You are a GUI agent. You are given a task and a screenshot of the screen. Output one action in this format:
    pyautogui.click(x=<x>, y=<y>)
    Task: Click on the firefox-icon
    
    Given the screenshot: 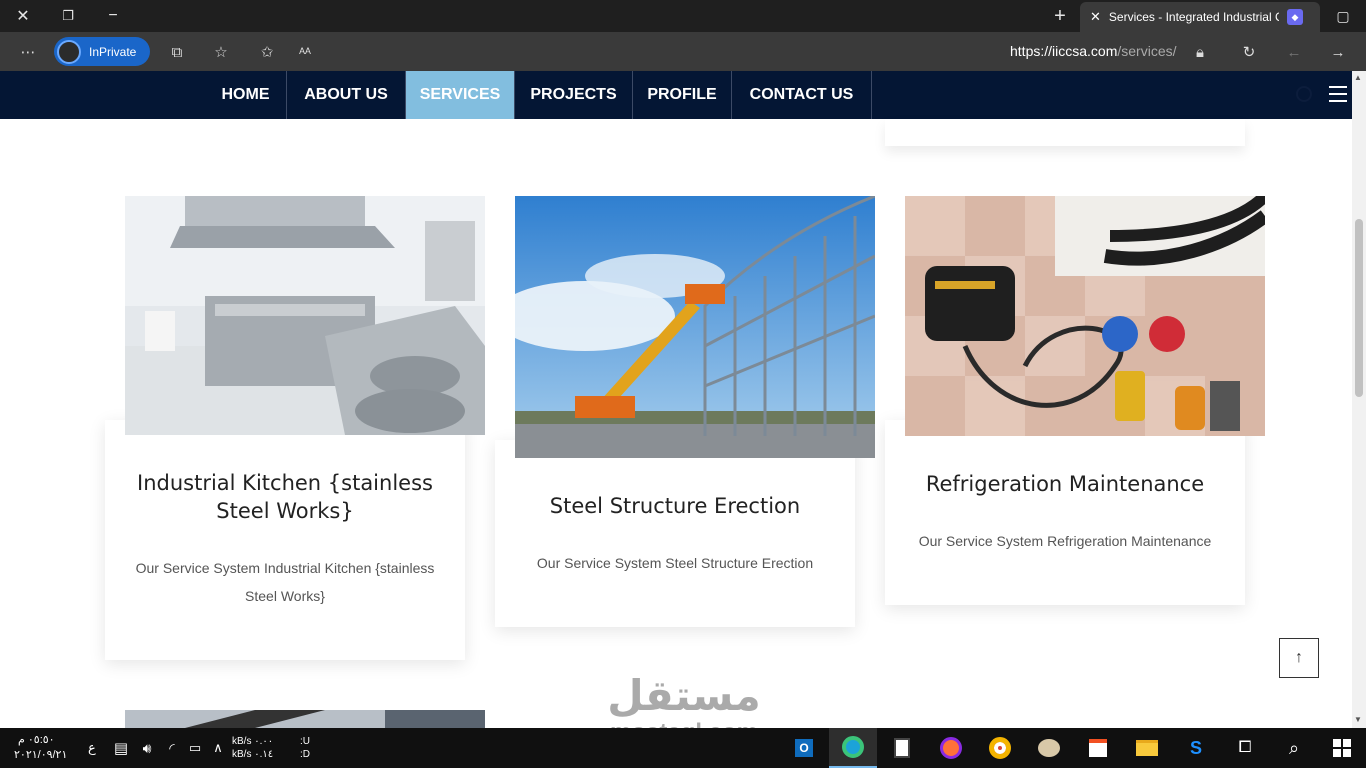 What is the action you would take?
    pyautogui.click(x=951, y=748)
    